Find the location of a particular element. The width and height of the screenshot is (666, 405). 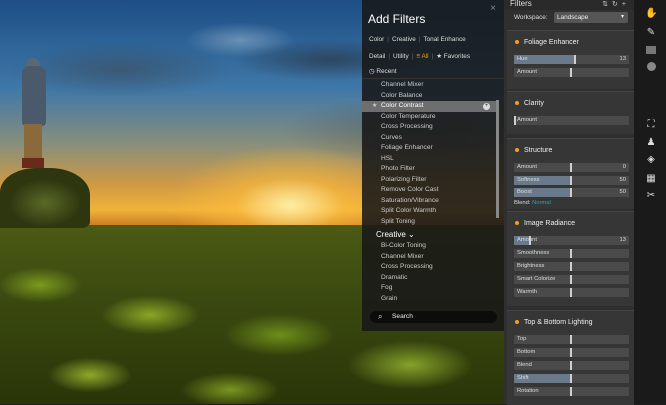

list-item: Split Color Warmth is located at coordinates (429, 211).